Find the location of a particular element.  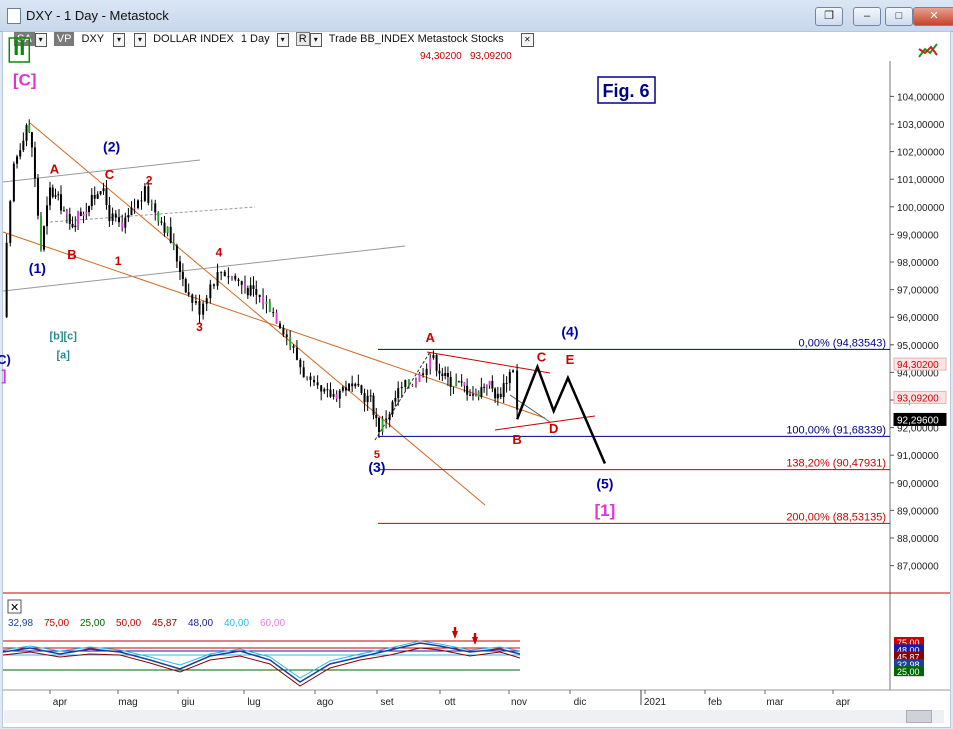

price-badge-label: 93,09200 is located at coordinates (918, 398).